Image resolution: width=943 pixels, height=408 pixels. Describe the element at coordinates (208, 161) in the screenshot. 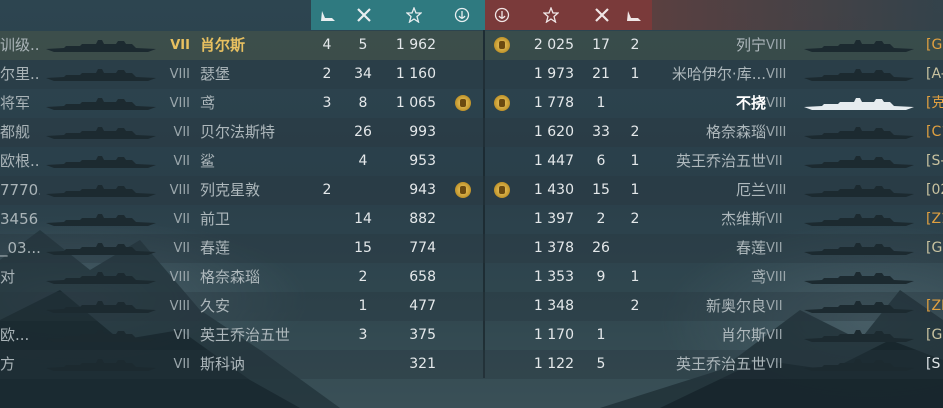

I see `ship-name: 鲨` at that location.